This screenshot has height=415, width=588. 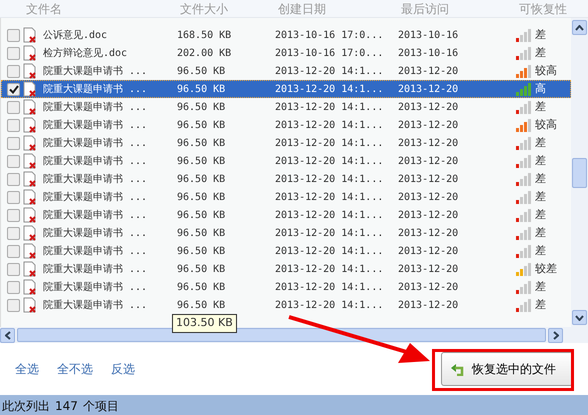 I want to click on chevron-down-icon, so click(x=579, y=317).